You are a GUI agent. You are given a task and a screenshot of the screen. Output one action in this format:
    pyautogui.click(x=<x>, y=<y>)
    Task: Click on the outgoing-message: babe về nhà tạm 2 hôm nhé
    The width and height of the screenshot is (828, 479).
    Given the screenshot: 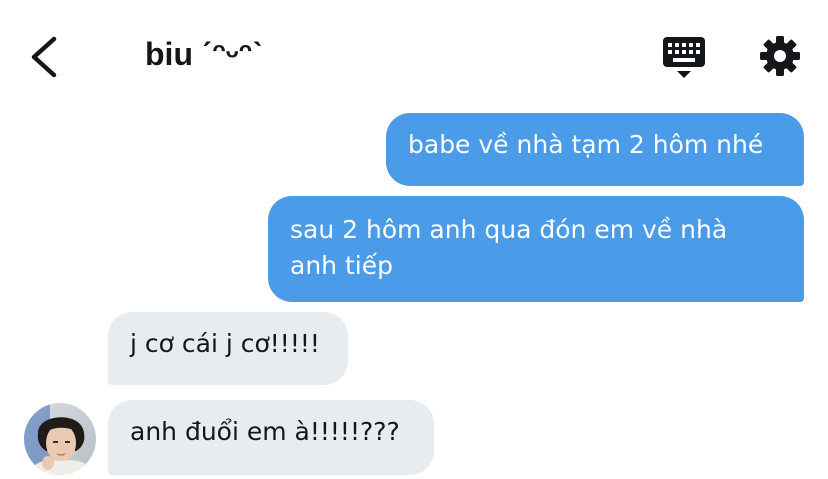 What is the action you would take?
    pyautogui.click(x=595, y=149)
    